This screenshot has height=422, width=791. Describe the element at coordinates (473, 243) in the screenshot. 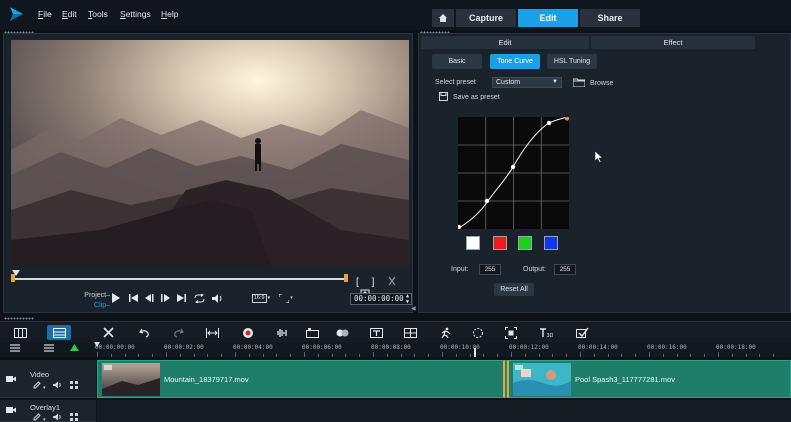

I see `channel-white-swatch` at that location.